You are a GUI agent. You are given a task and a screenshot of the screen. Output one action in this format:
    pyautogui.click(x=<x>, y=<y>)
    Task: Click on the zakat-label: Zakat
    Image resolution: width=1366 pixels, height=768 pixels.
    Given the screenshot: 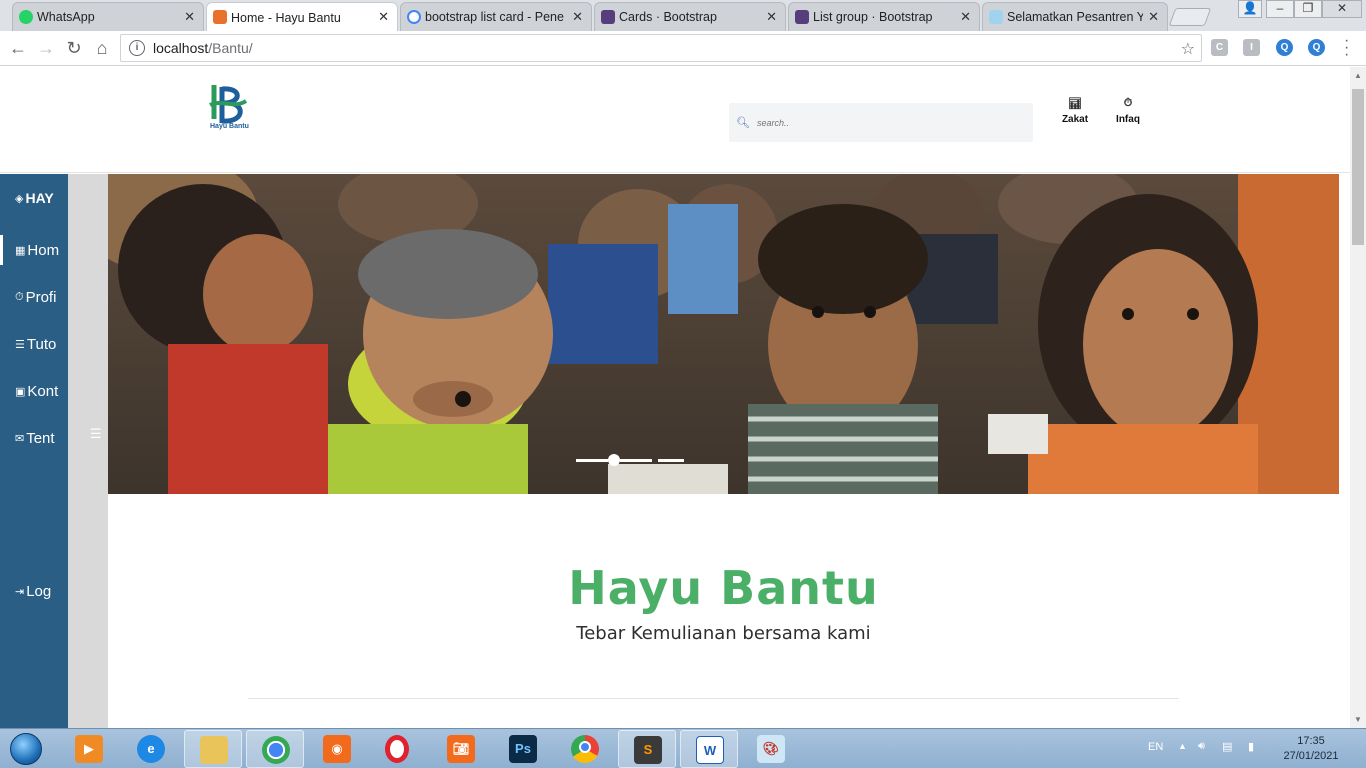 What is the action you would take?
    pyautogui.click(x=1075, y=119)
    